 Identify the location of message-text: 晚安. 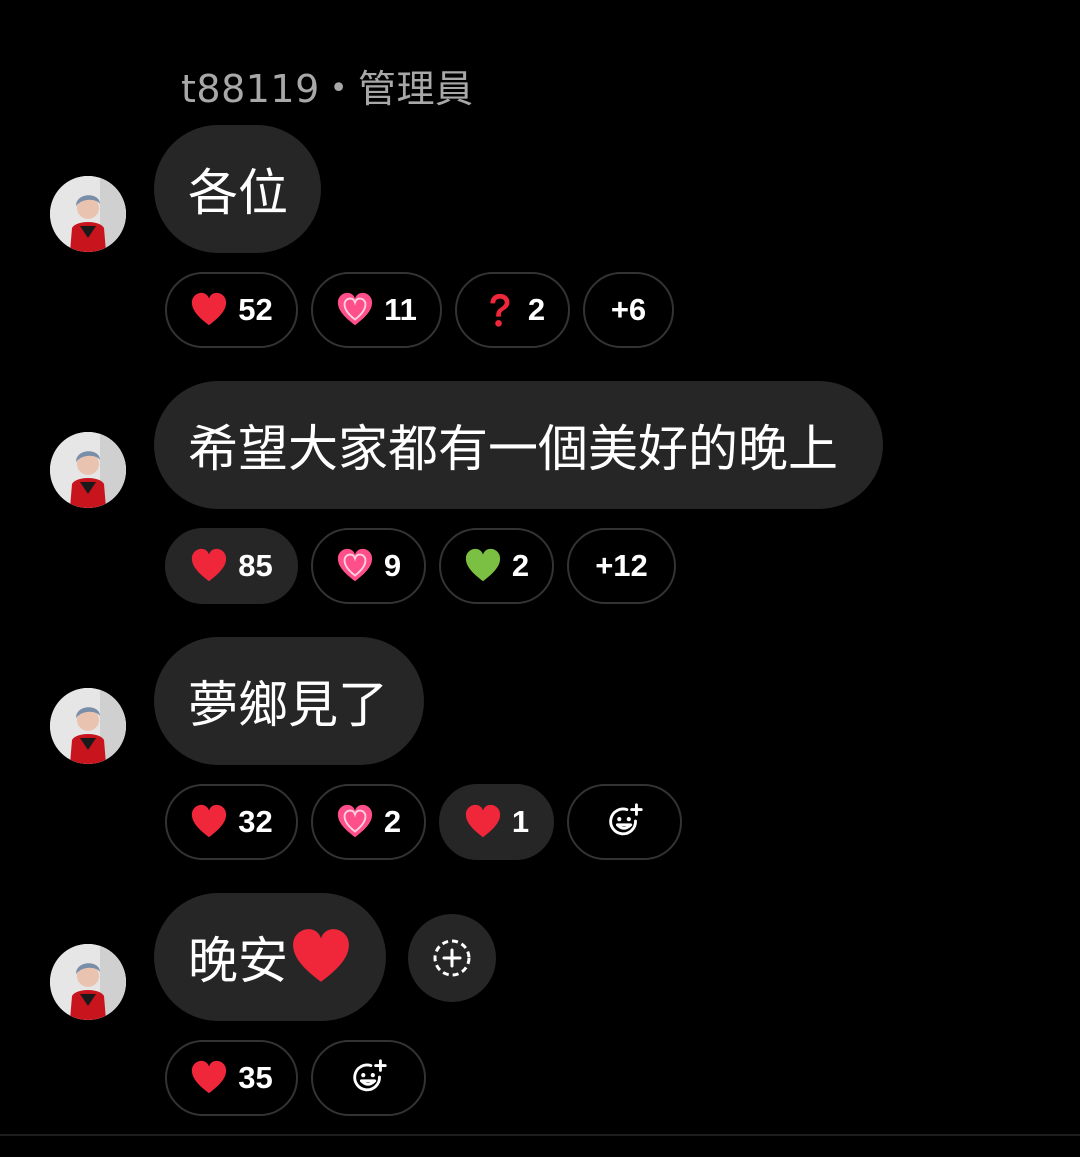
(238, 961).